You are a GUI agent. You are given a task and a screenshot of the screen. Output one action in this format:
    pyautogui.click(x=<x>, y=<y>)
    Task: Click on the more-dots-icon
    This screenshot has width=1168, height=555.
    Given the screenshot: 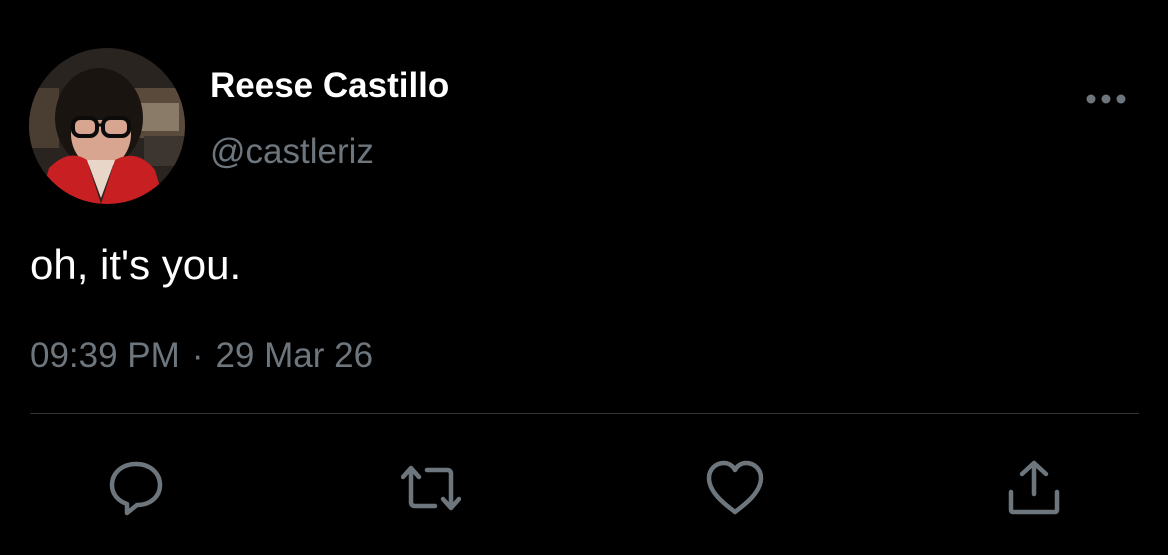 What is the action you would take?
    pyautogui.click(x=1106, y=99)
    